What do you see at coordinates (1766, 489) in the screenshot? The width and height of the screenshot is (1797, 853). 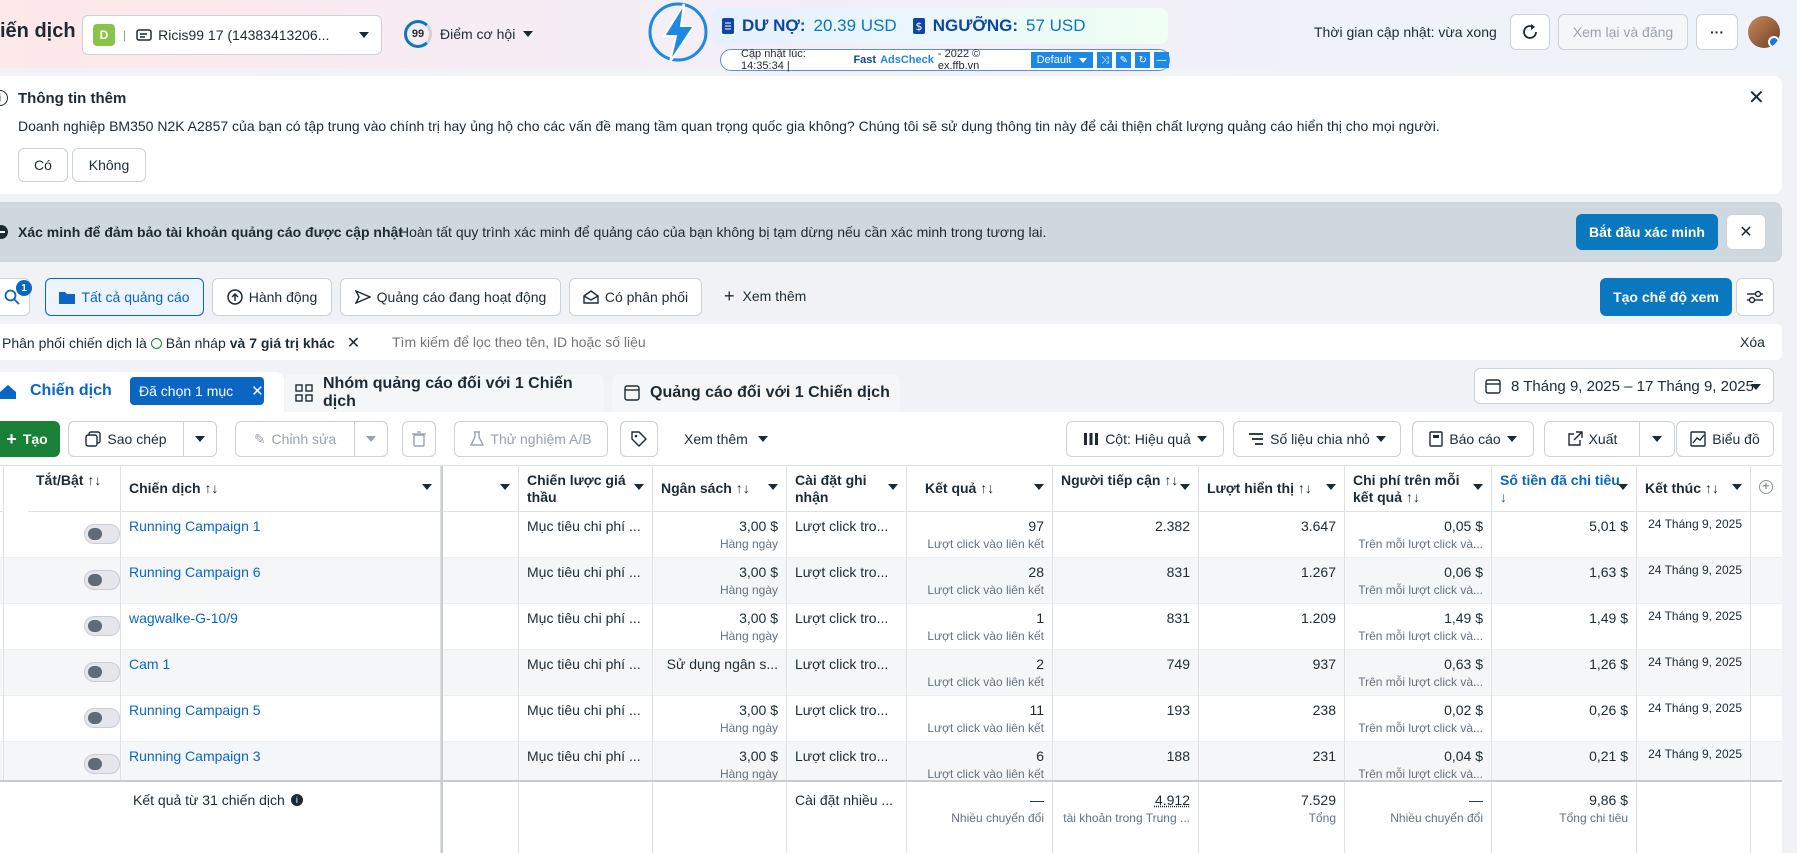 I see `add-column-button: +` at bounding box center [1766, 489].